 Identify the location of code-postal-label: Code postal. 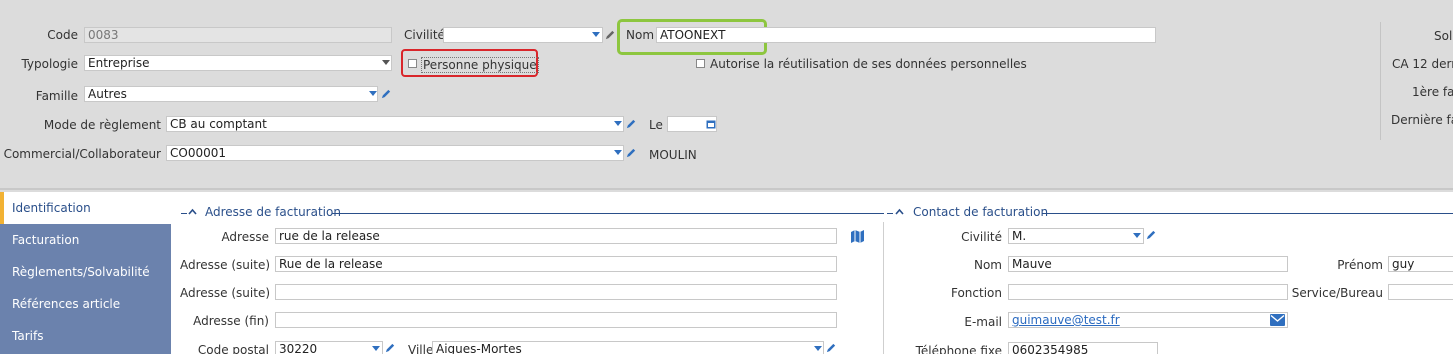
(233, 348).